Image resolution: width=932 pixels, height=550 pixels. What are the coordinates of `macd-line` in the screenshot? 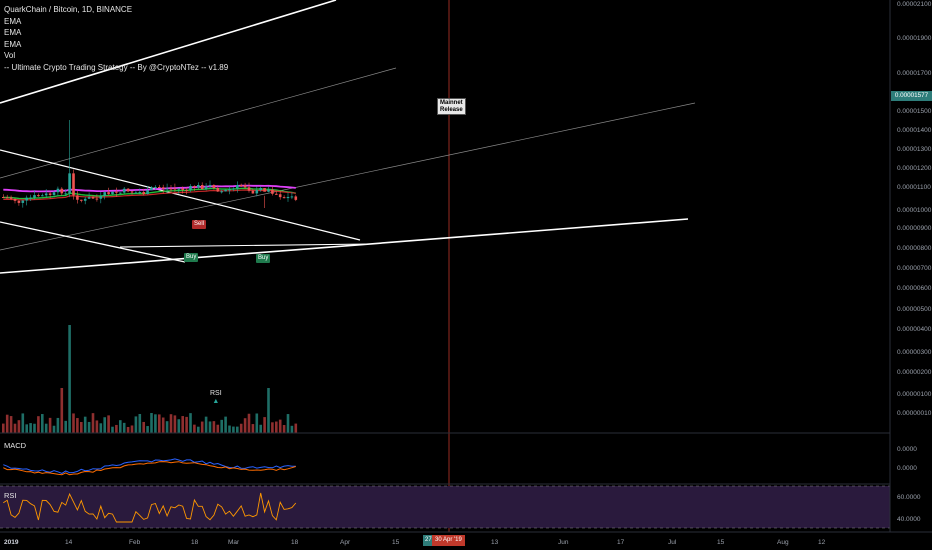 It's located at (149, 466).